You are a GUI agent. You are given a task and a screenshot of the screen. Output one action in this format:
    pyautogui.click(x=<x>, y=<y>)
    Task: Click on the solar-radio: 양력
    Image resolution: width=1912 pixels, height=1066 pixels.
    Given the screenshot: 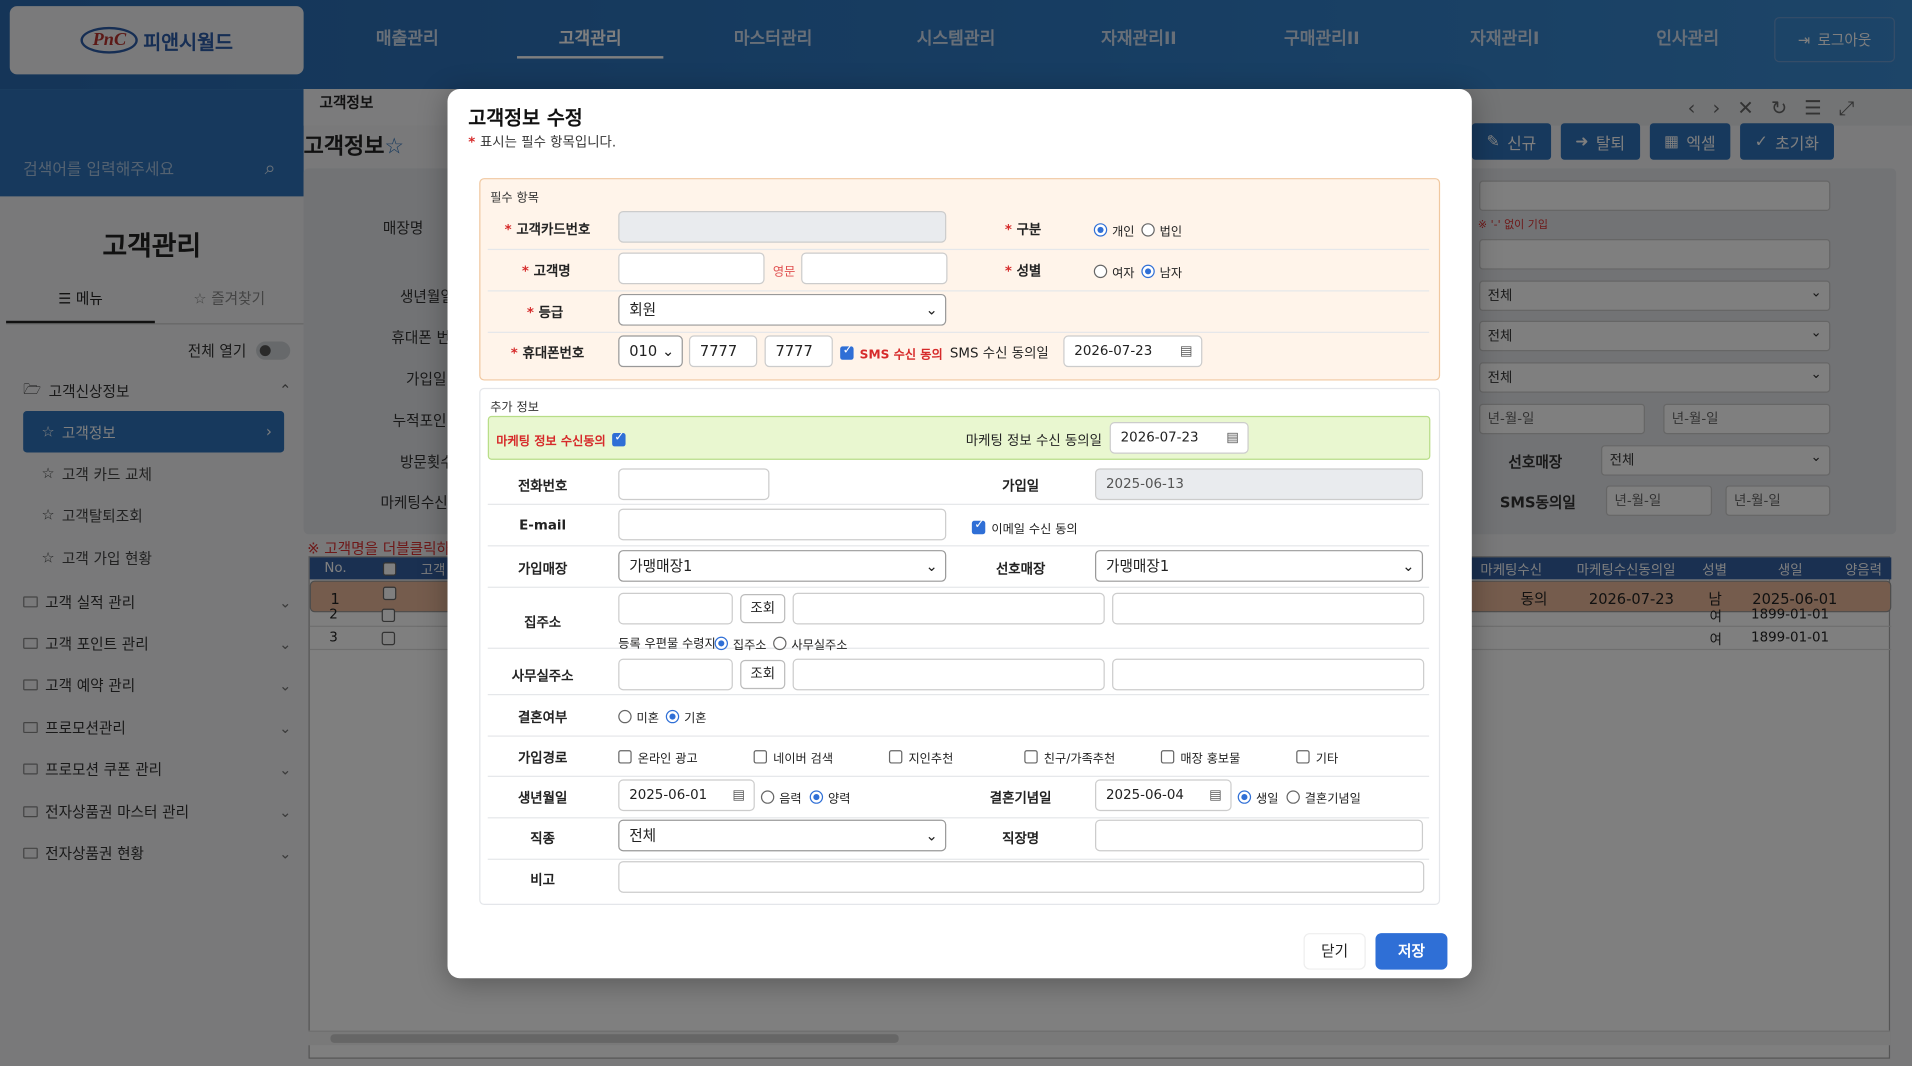 What is the action you would take?
    pyautogui.click(x=829, y=797)
    